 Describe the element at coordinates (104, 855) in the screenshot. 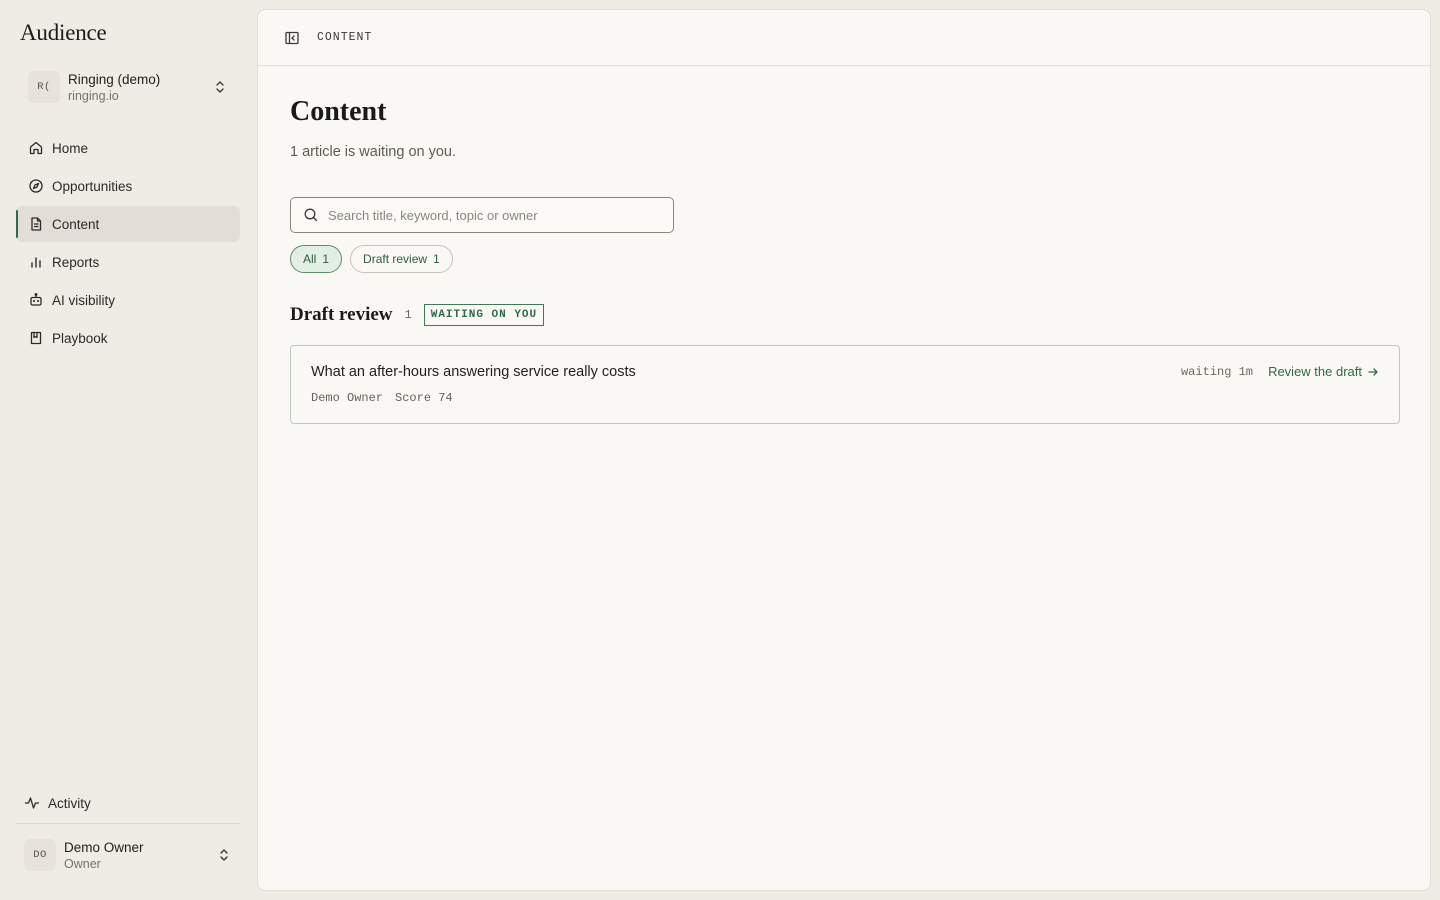

I see `user-info: Demo Owner Owner` at that location.